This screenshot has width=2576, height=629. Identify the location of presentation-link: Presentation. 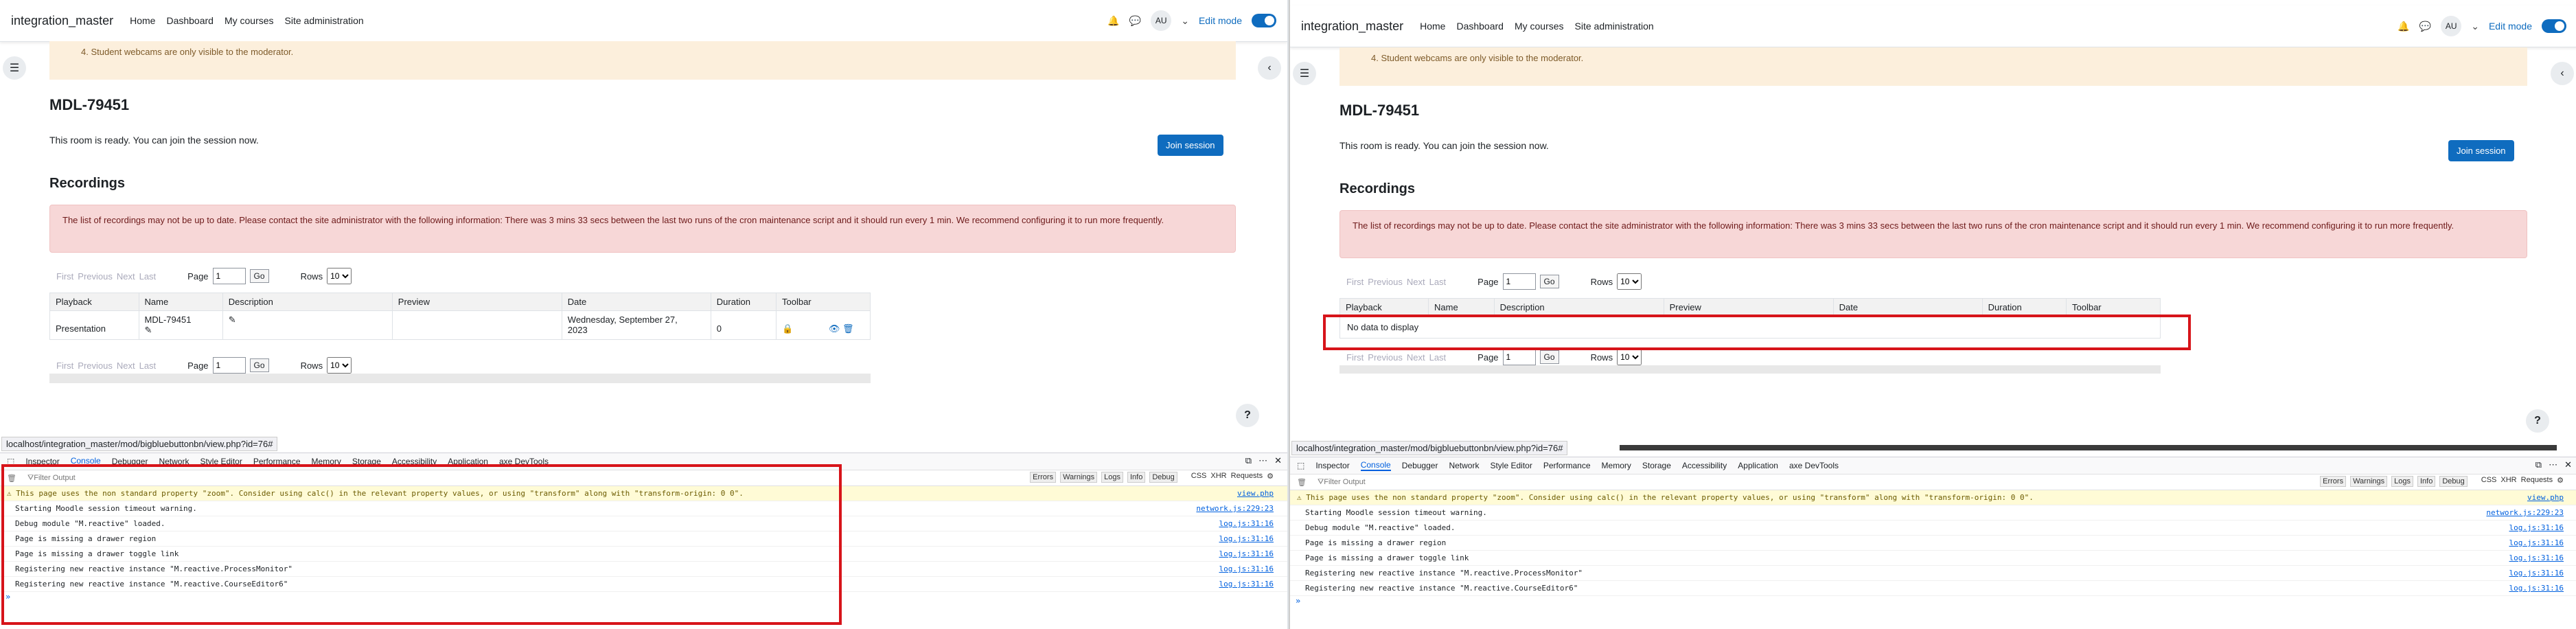
(81, 328).